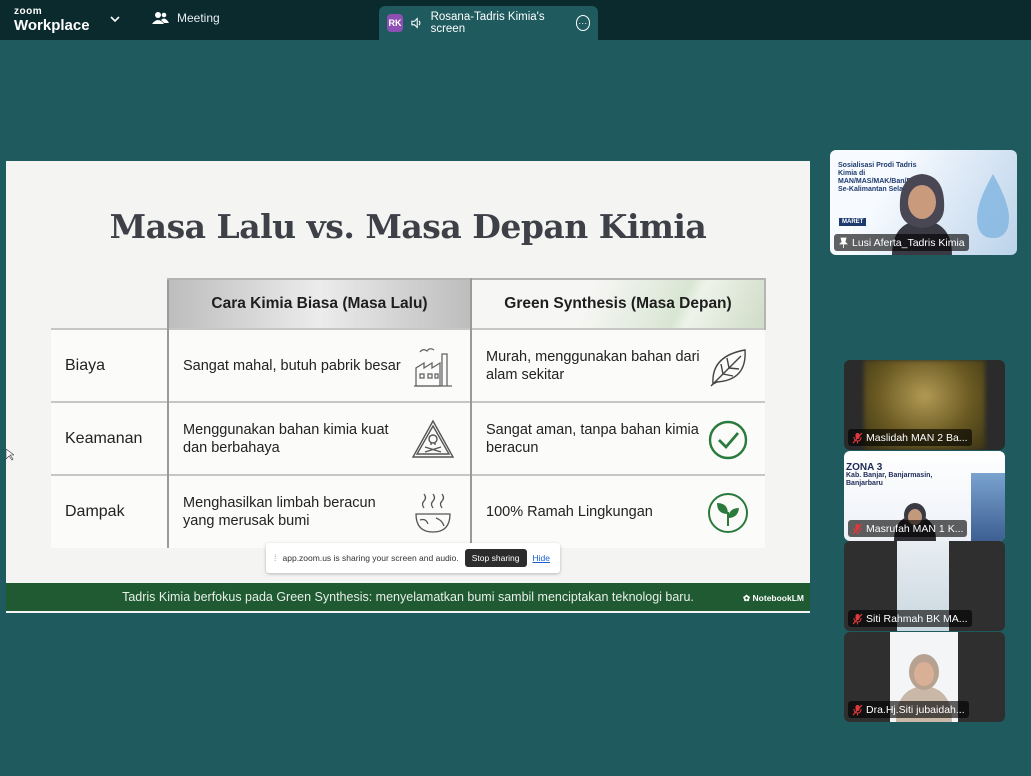 The image size is (1031, 776). Describe the element at coordinates (993, 206) in the screenshot. I see `droplet-graphic-icon` at that location.